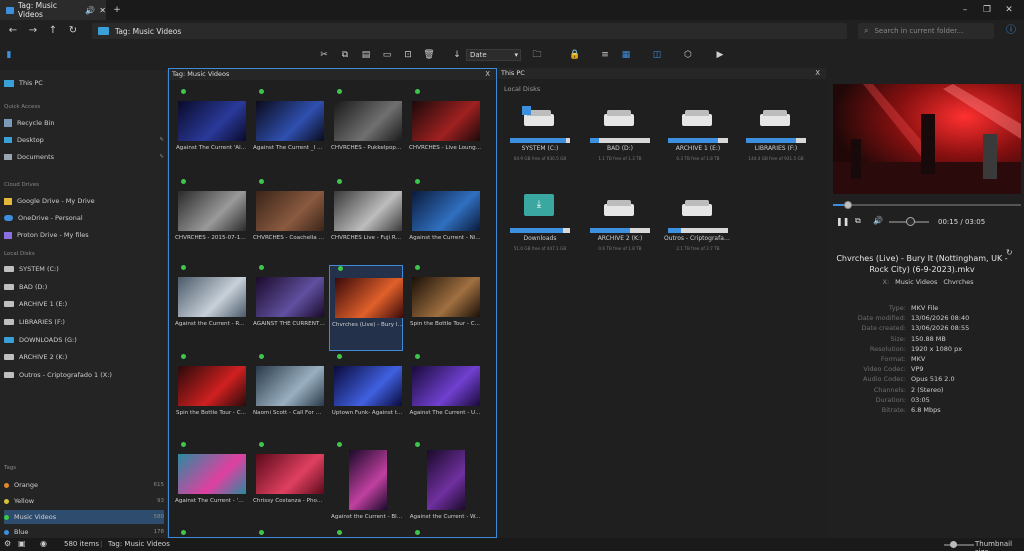  What do you see at coordinates (953, 544) in the screenshot?
I see `thumbnail-size-handle` at bounding box center [953, 544].